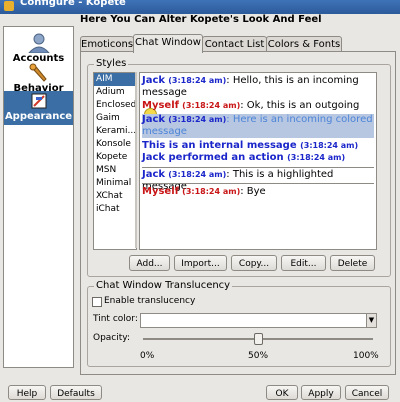 The width and height of the screenshot is (400, 402). I want to click on delete-style-button: Delete, so click(352, 263).